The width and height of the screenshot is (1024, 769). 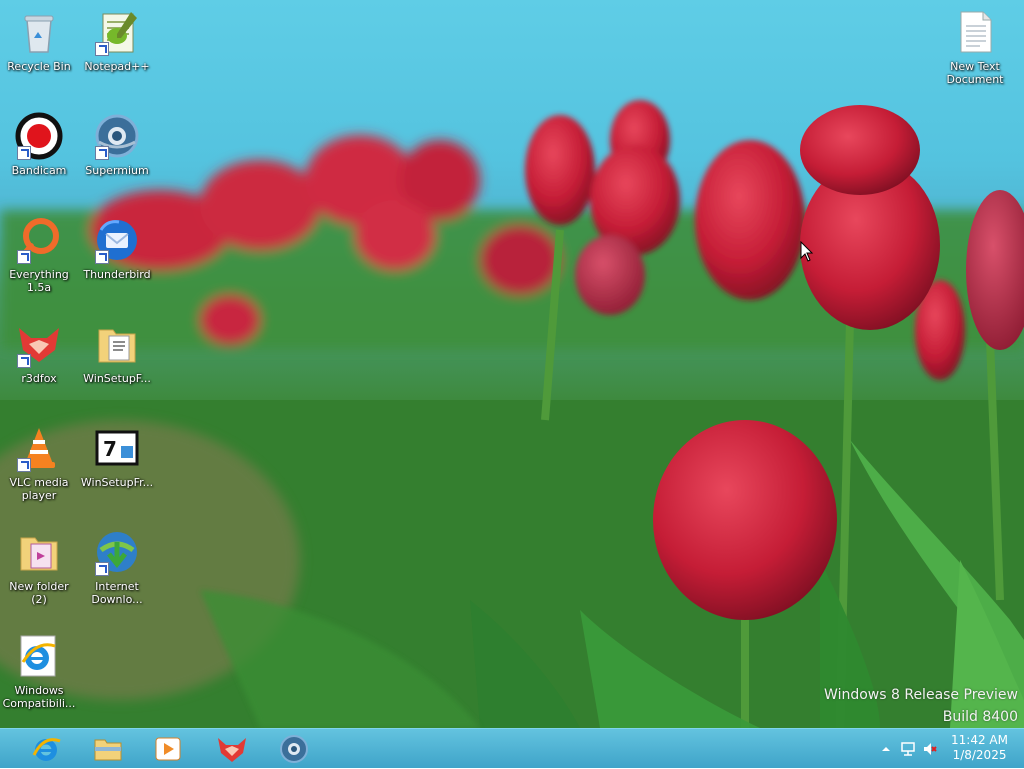 I want to click on watermark-line-1: Windows 8 Release Preview, so click(x=921, y=695).